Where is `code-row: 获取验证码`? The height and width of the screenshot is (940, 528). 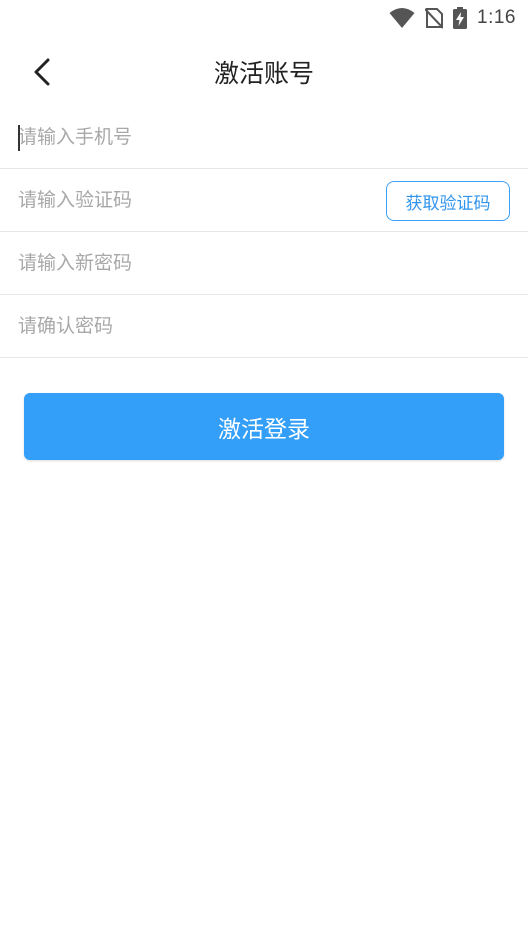 code-row: 获取验证码 is located at coordinates (264, 200).